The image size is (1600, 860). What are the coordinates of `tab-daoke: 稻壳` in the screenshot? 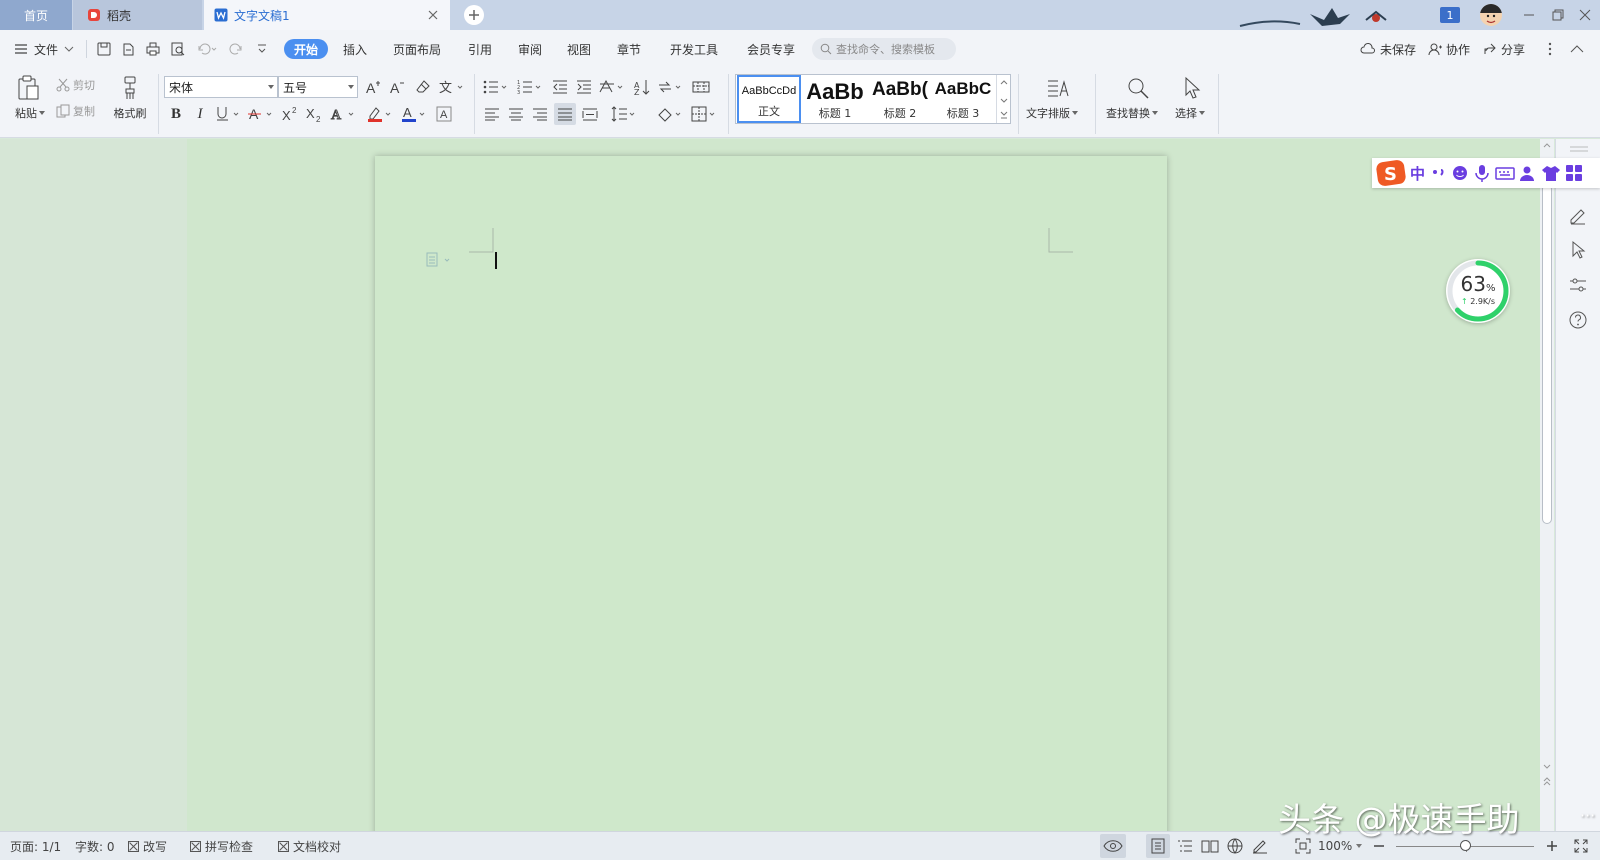 It's located at (137, 15).